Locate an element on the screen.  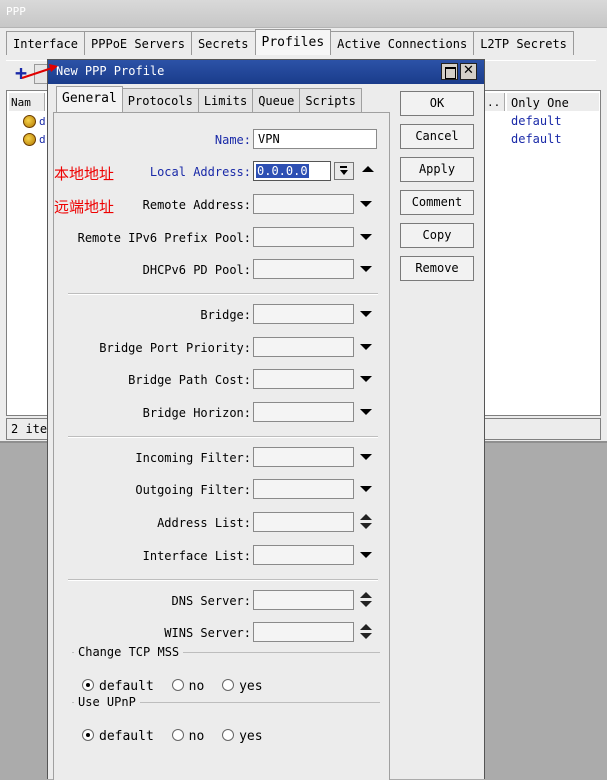
local-address-row: 本地地址 Local Address: 0.0.0.0 is located at coordinates (222, 172).